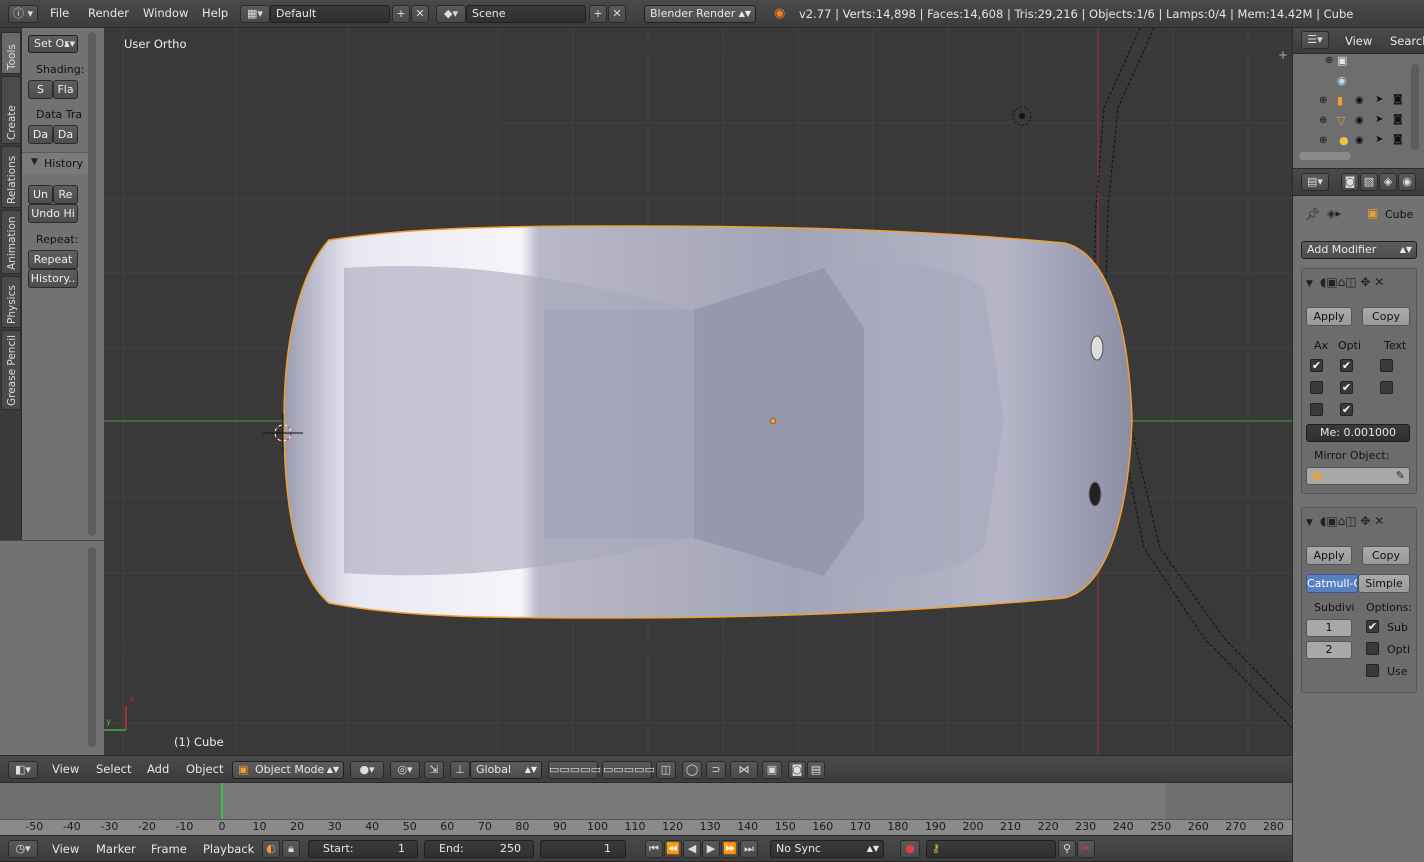  Describe the element at coordinates (222, 801) in the screenshot. I see `timeline-playhead` at that location.